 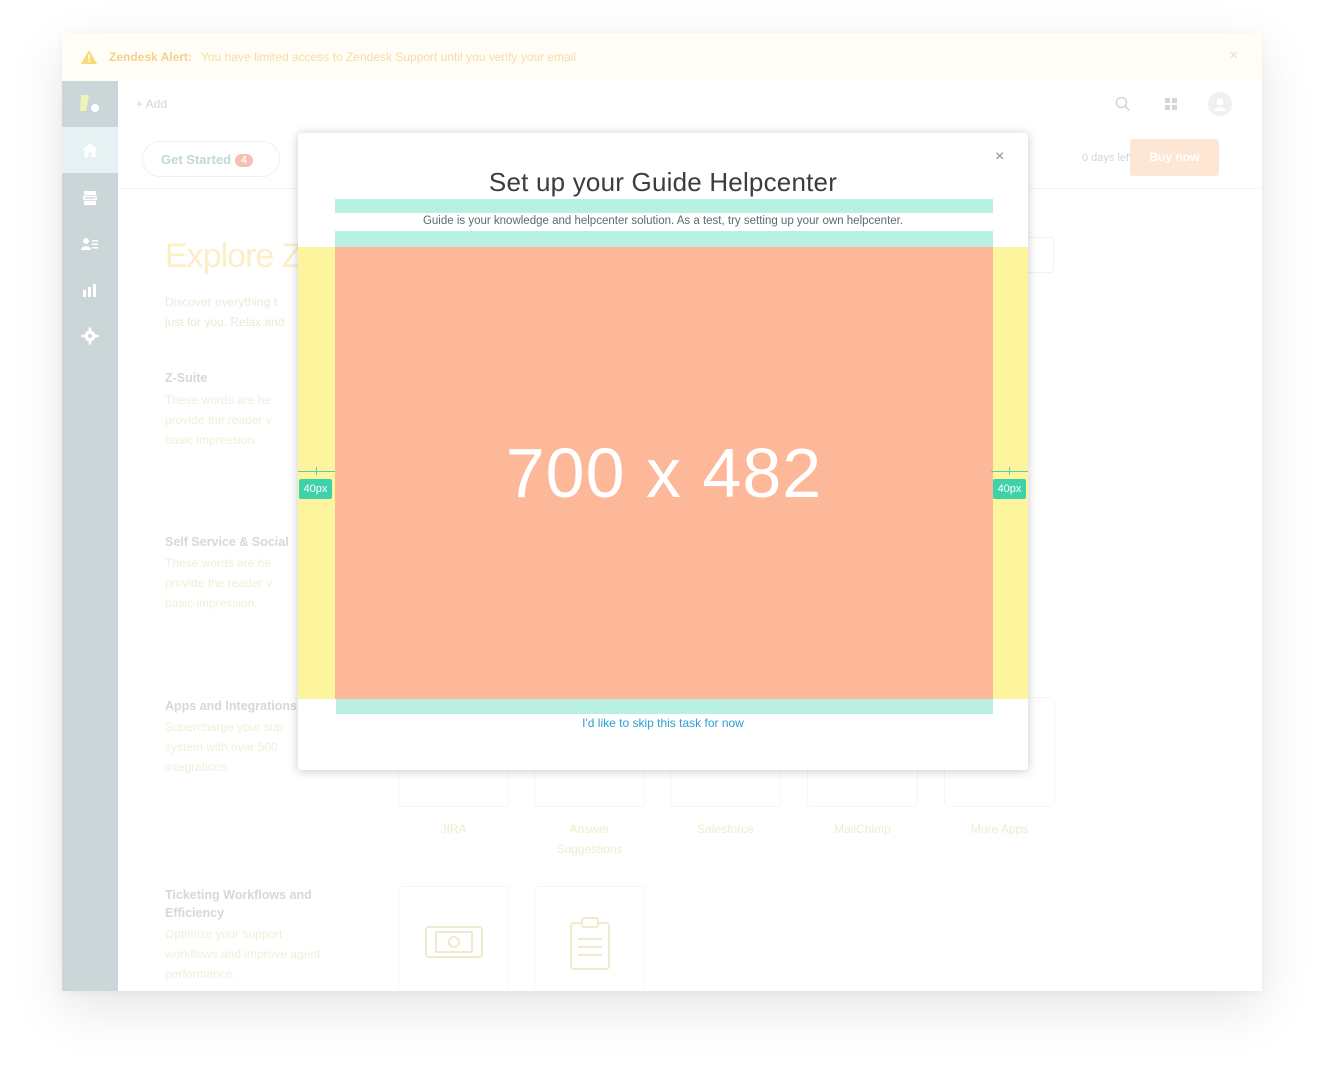 I want to click on sidebar-item-admin, so click(x=90, y=336).